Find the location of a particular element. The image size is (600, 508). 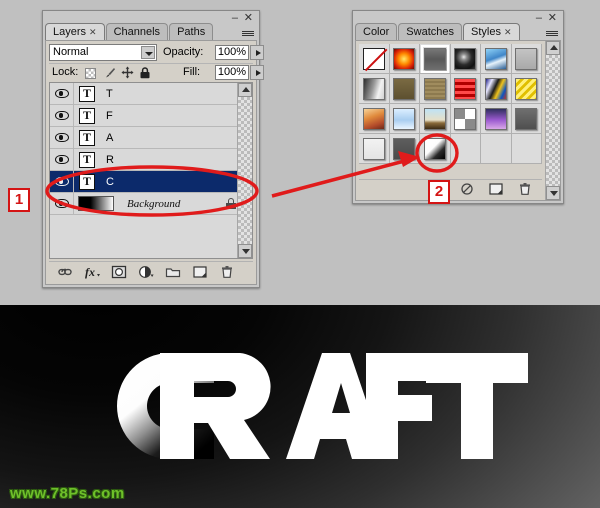

medium-gray-swatch is located at coordinates (404, 148).